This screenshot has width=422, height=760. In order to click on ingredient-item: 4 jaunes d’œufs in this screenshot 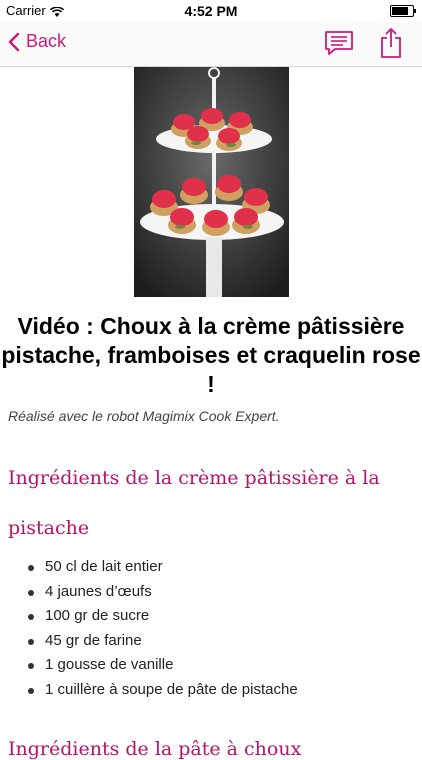, I will do `click(211, 592)`.